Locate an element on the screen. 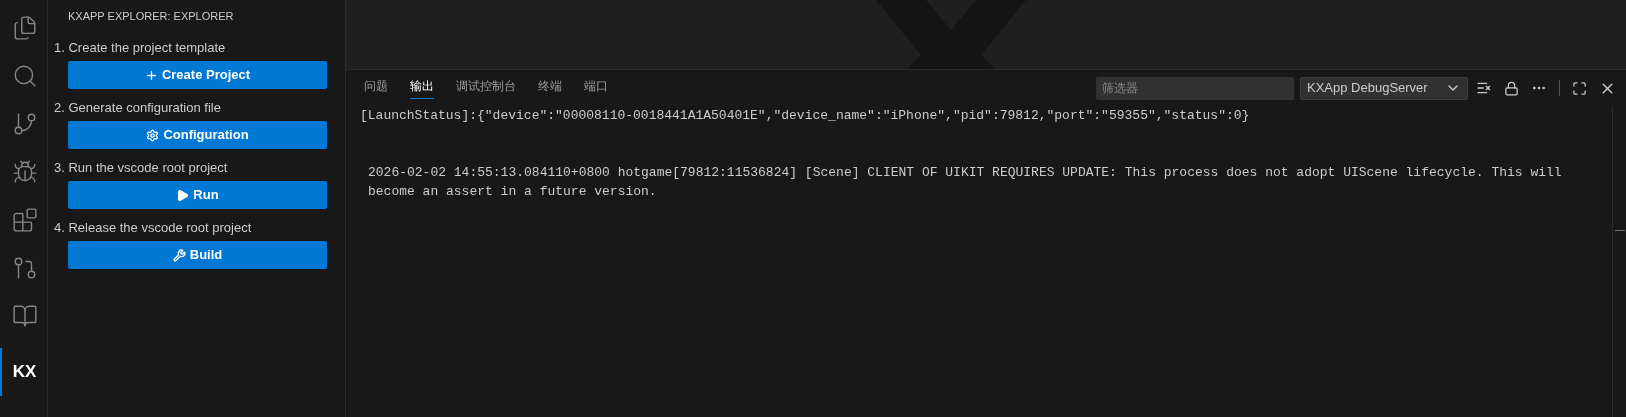 The width and height of the screenshot is (1626, 417). output-line: [LaunchStatus]:{"device":"00008110-0018441A1A50401E","device_name":"iPhone","pid":79812,"port":"59355","status":0} is located at coordinates (805, 116).